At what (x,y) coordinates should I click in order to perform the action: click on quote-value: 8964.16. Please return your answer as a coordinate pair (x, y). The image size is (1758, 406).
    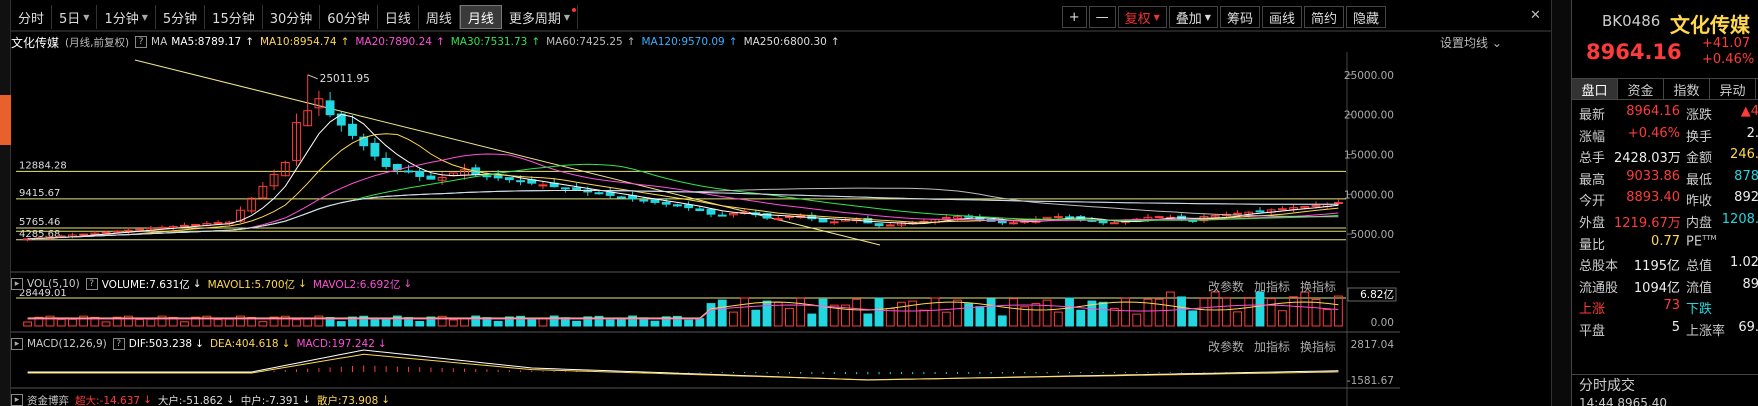
    Looking at the image, I should click on (1653, 111).